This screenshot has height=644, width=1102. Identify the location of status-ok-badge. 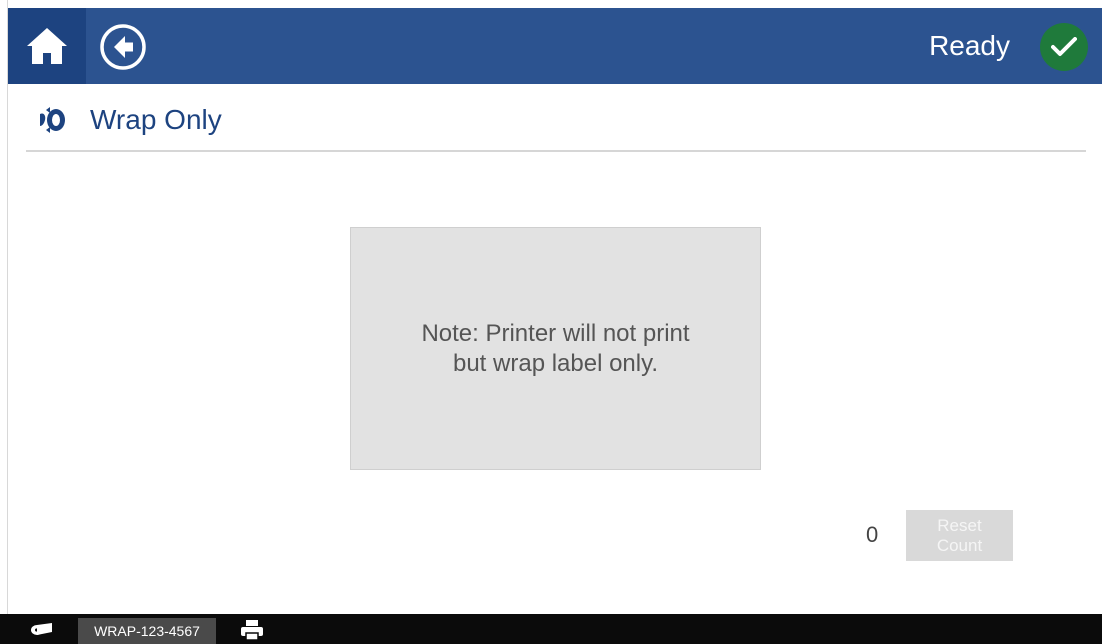
(1064, 47).